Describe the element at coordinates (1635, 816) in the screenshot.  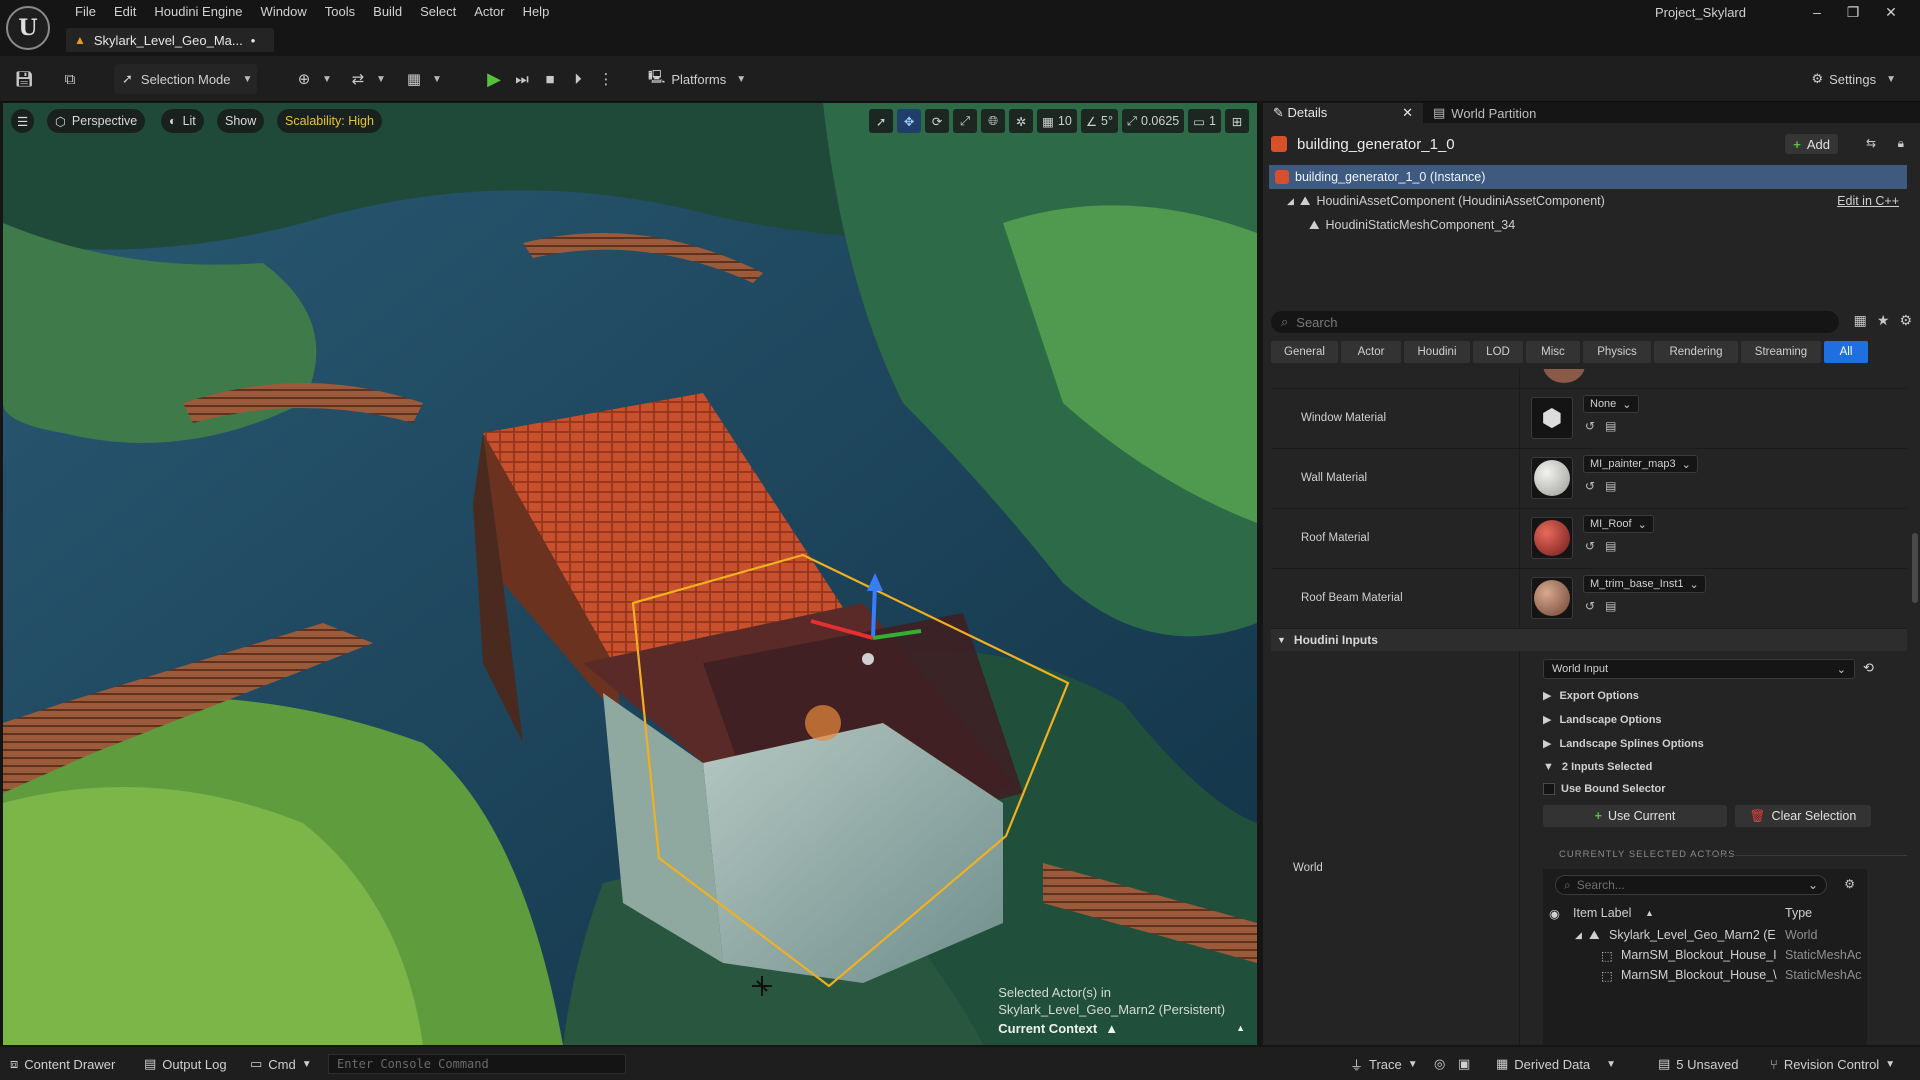
I see `use-current-button: + Use Current` at that location.